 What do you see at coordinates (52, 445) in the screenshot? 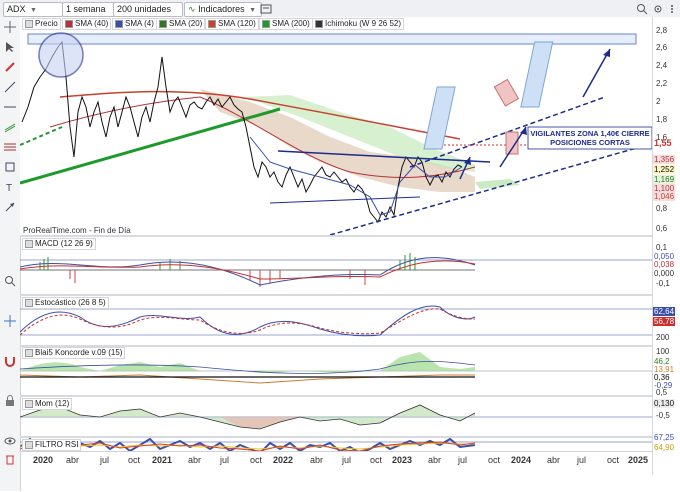
I see `rsi-title: FILTRO RSI` at bounding box center [52, 445].